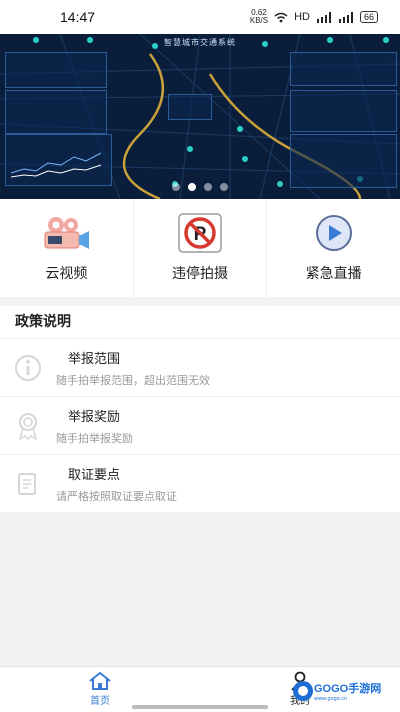 The width and height of the screenshot is (400, 712). Describe the element at coordinates (192, 187) in the screenshot. I see `carousel-dot-active` at that location.